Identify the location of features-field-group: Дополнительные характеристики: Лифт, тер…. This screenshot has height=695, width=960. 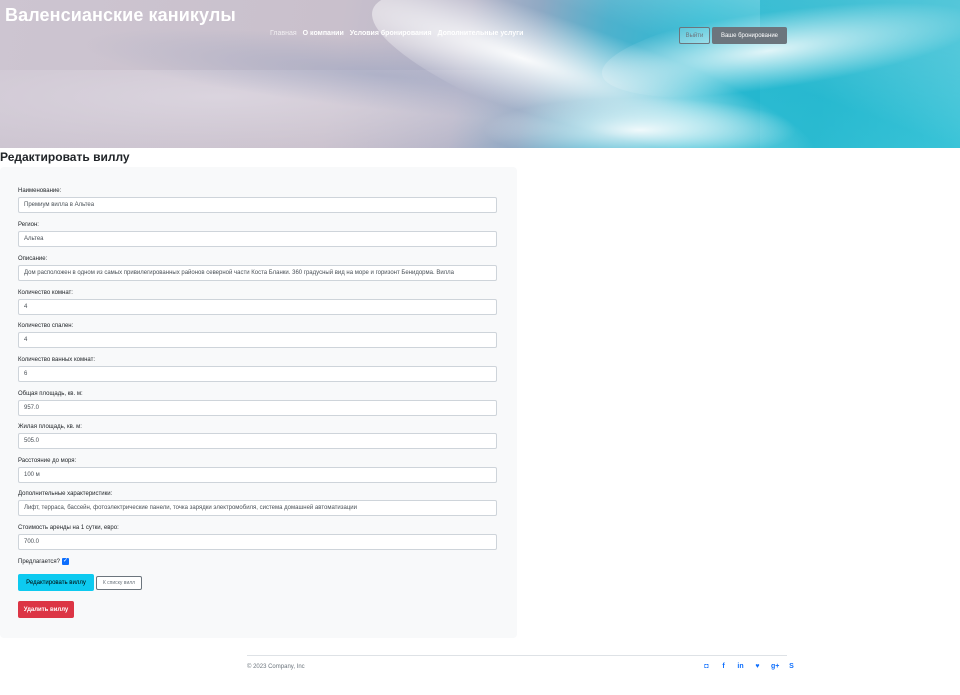
(257, 503).